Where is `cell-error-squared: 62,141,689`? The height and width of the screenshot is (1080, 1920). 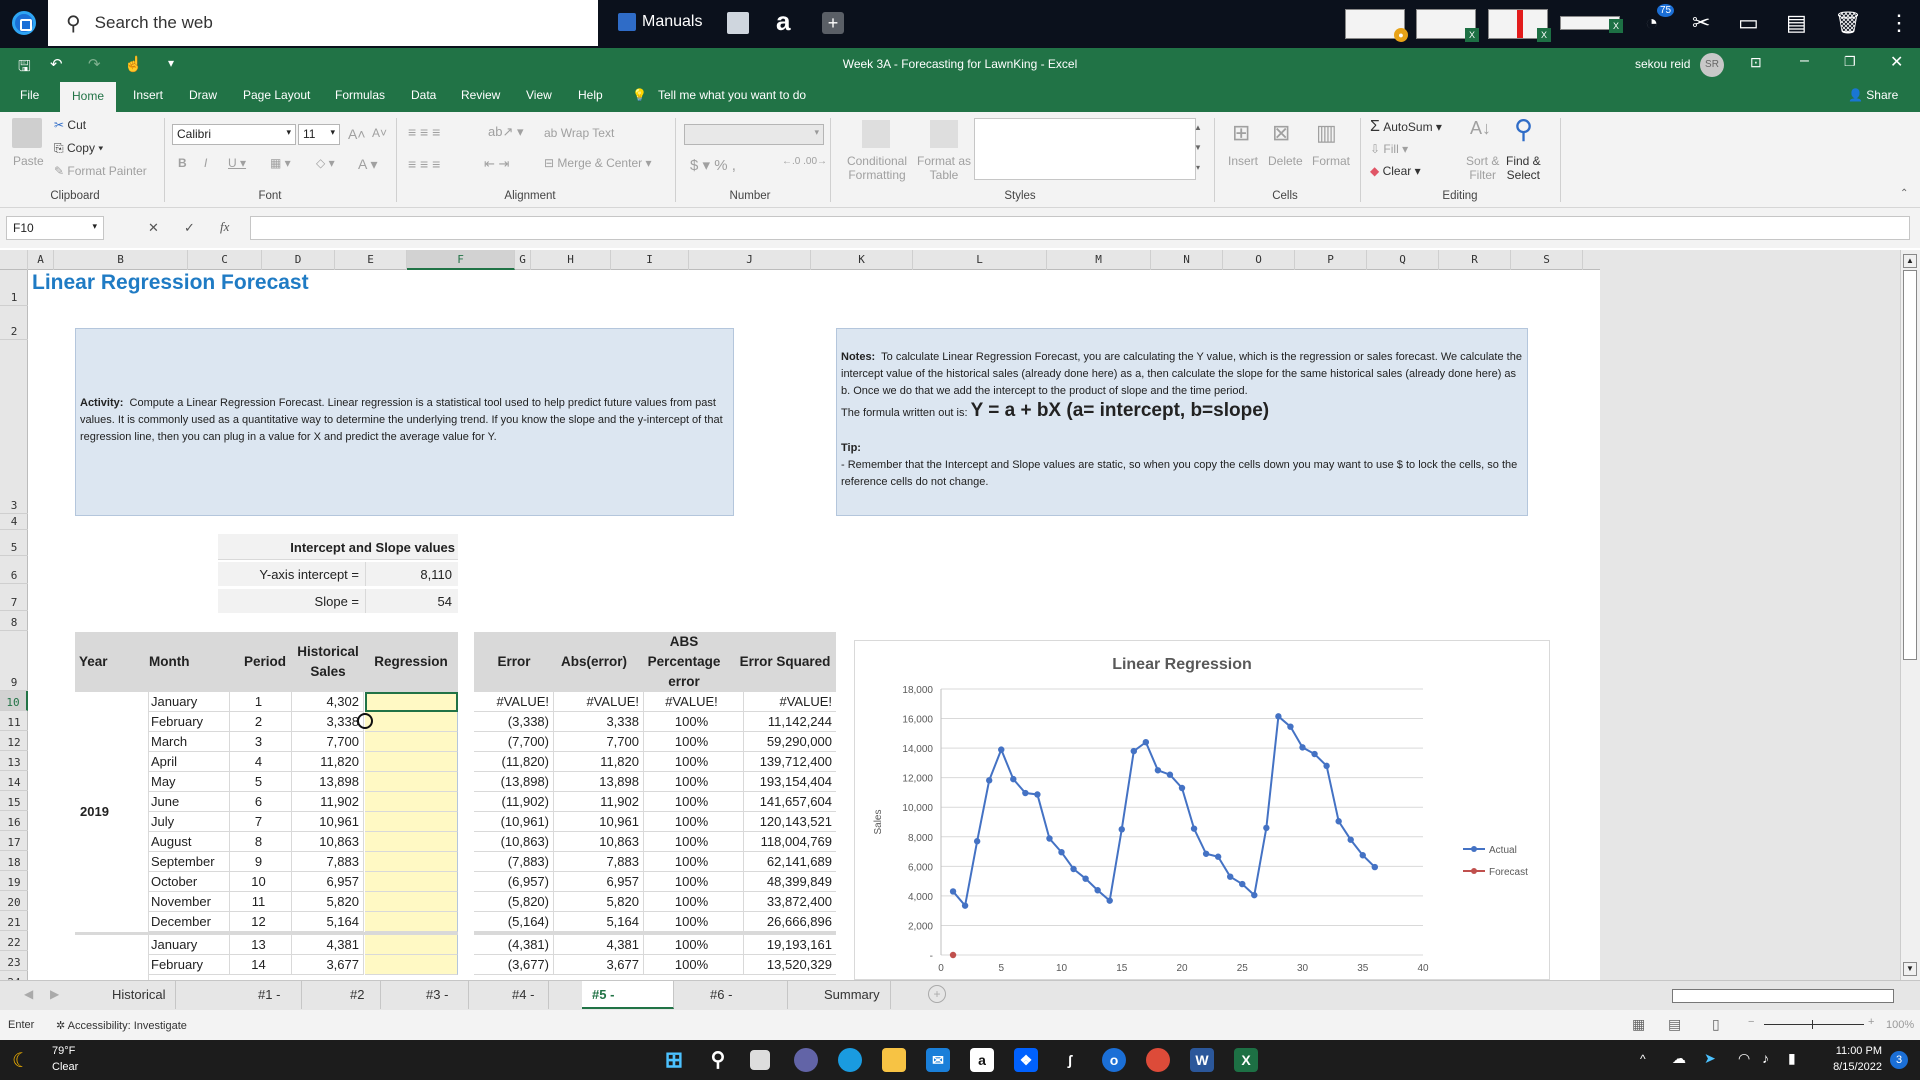
cell-error-squared: 62,141,689 is located at coordinates (790, 862).